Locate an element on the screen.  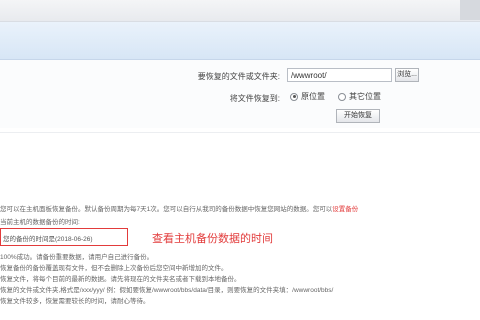
note-line: 100%成功。请备份重要数据，请用户自己进行备份。 is located at coordinates (76, 256).